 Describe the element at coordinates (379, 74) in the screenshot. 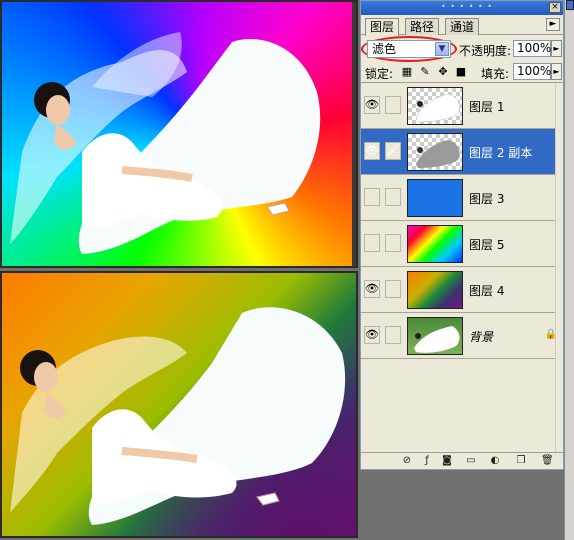

I see `lock-label: 锁定:` at that location.